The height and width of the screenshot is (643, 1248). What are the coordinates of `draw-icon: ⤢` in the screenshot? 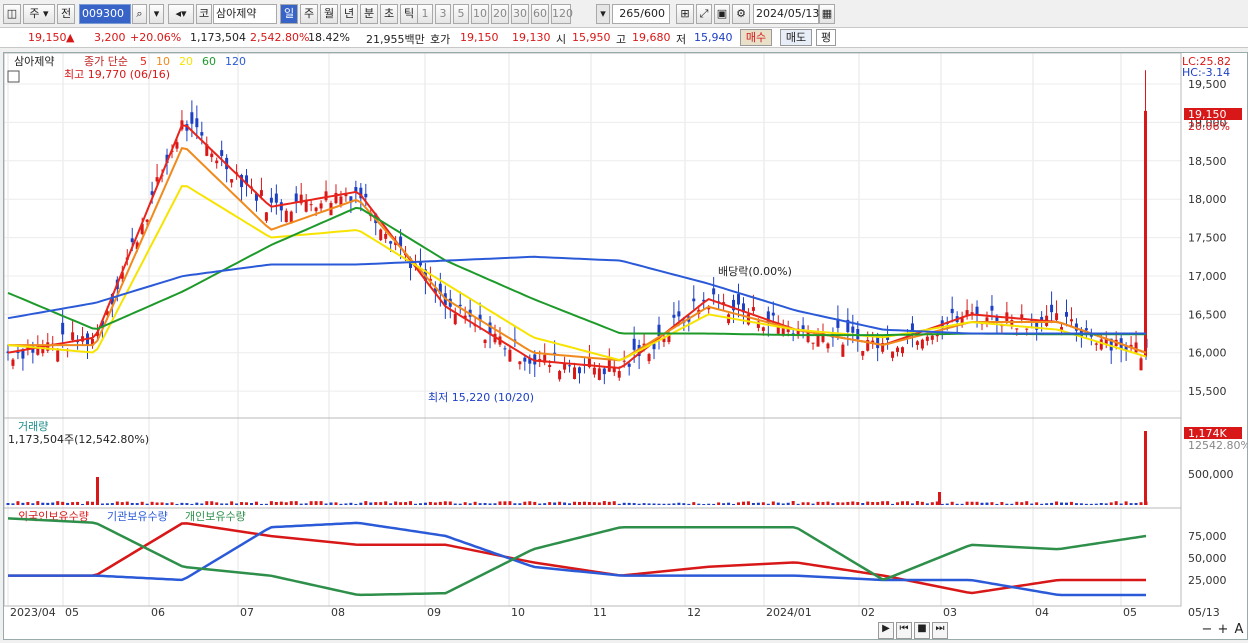 It's located at (704, 14).